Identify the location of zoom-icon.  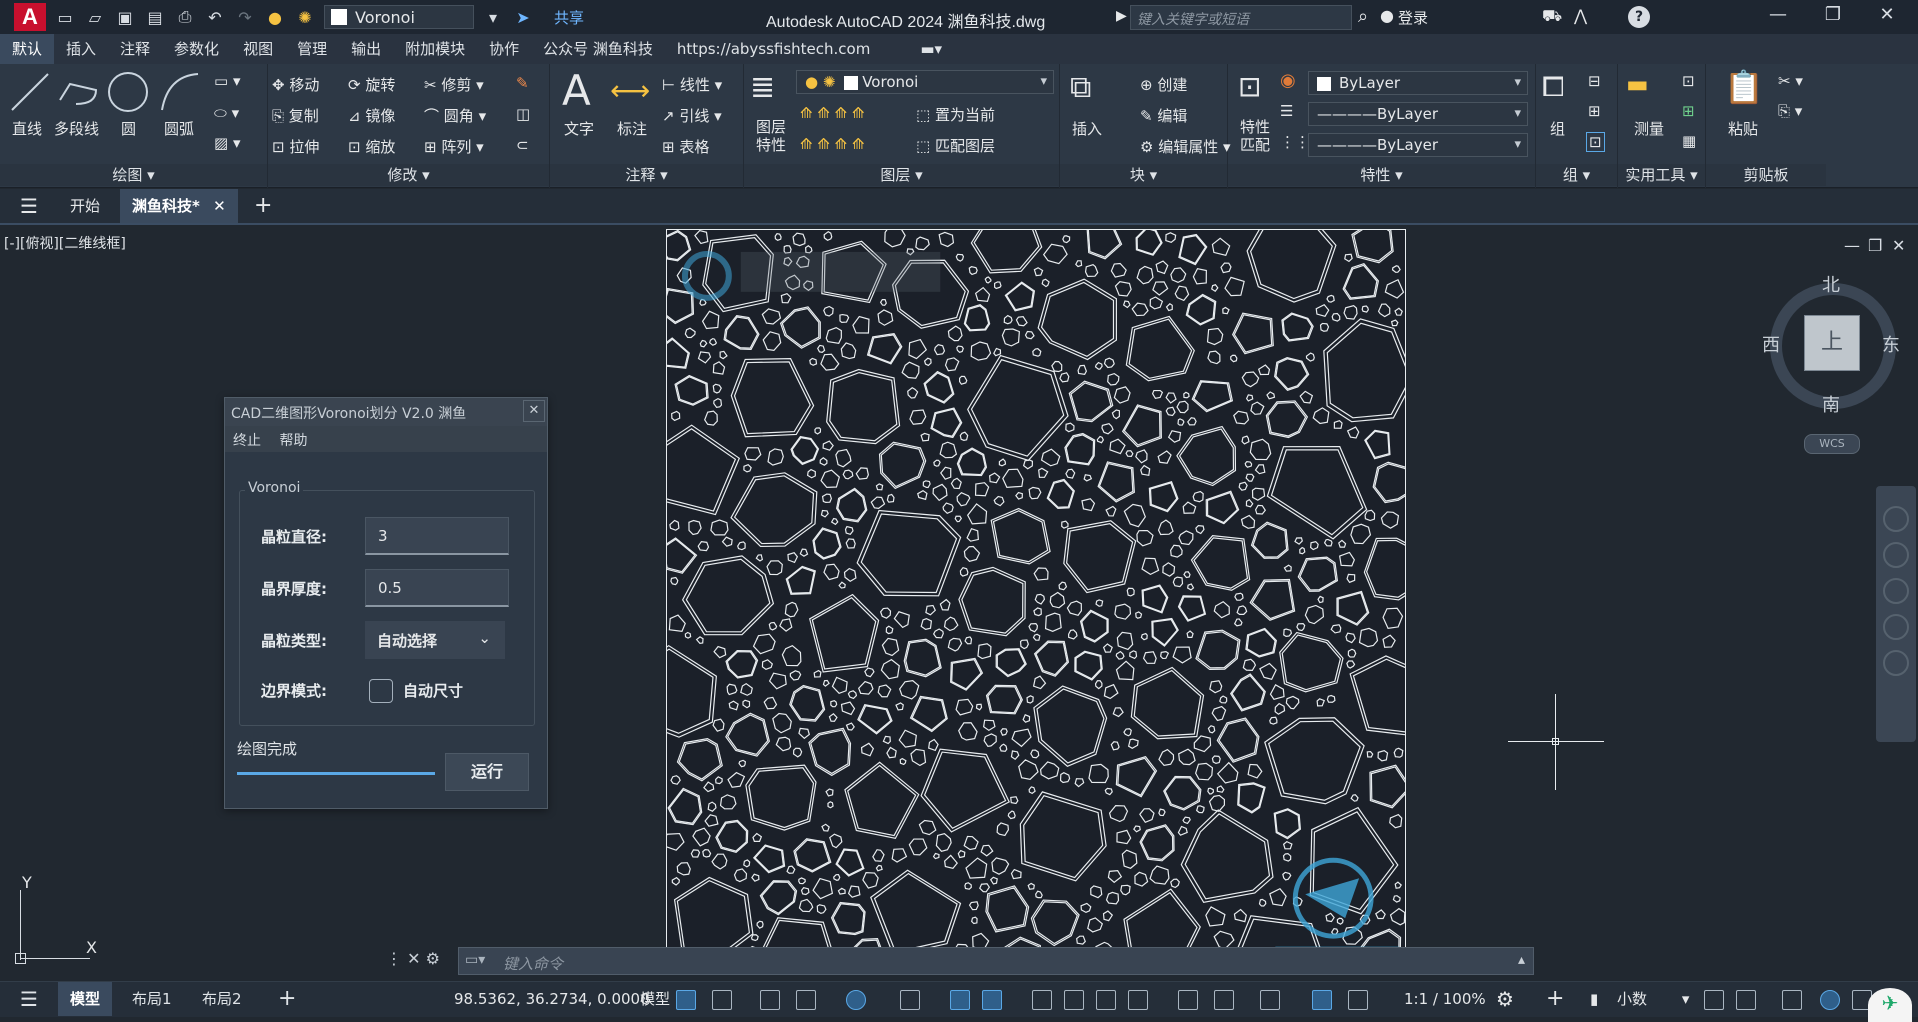
(1896, 591).